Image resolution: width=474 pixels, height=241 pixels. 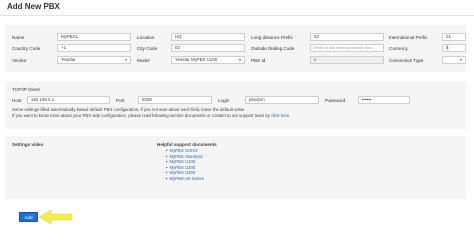 What do you see at coordinates (273, 48) in the screenshot?
I see `outside-dialing-label: Outside Dialing Code` at bounding box center [273, 48].